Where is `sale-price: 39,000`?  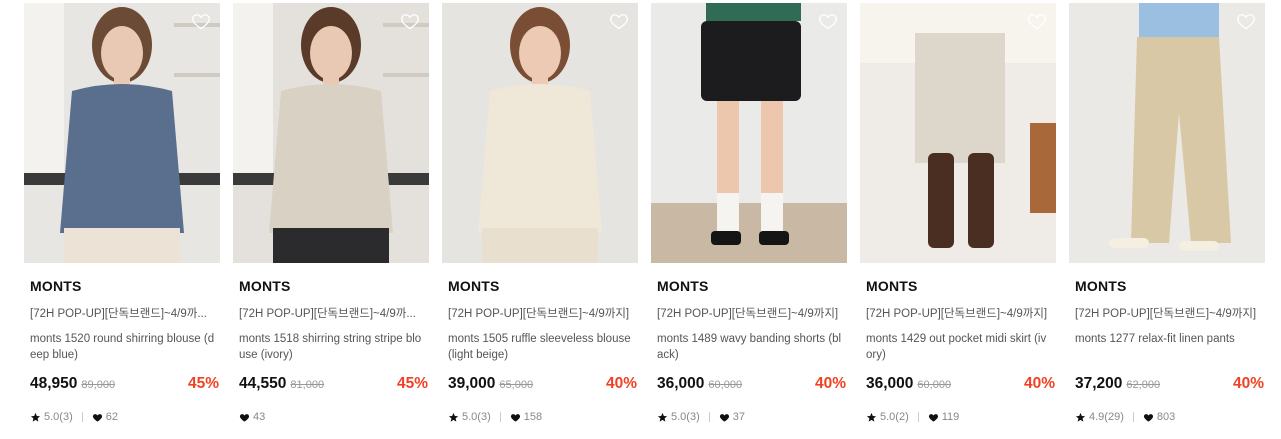 sale-price: 39,000 is located at coordinates (472, 383).